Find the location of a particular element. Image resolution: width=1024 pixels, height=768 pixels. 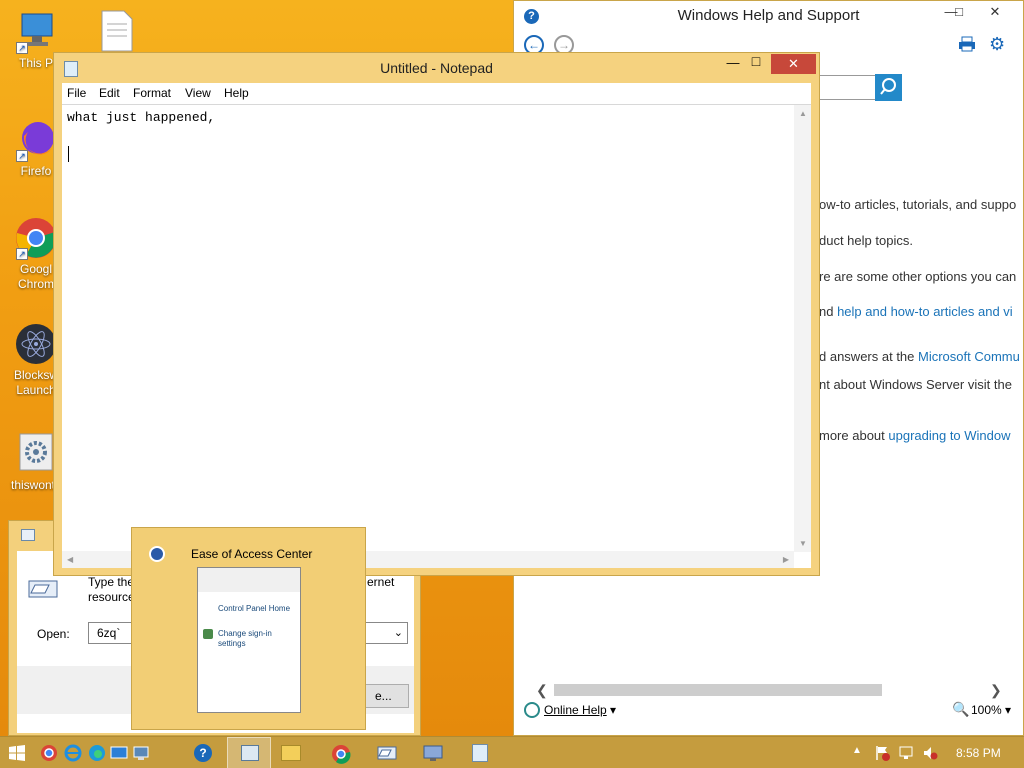

help-text: ow-to articles, tutorials, and suppo is located at coordinates (918, 204).